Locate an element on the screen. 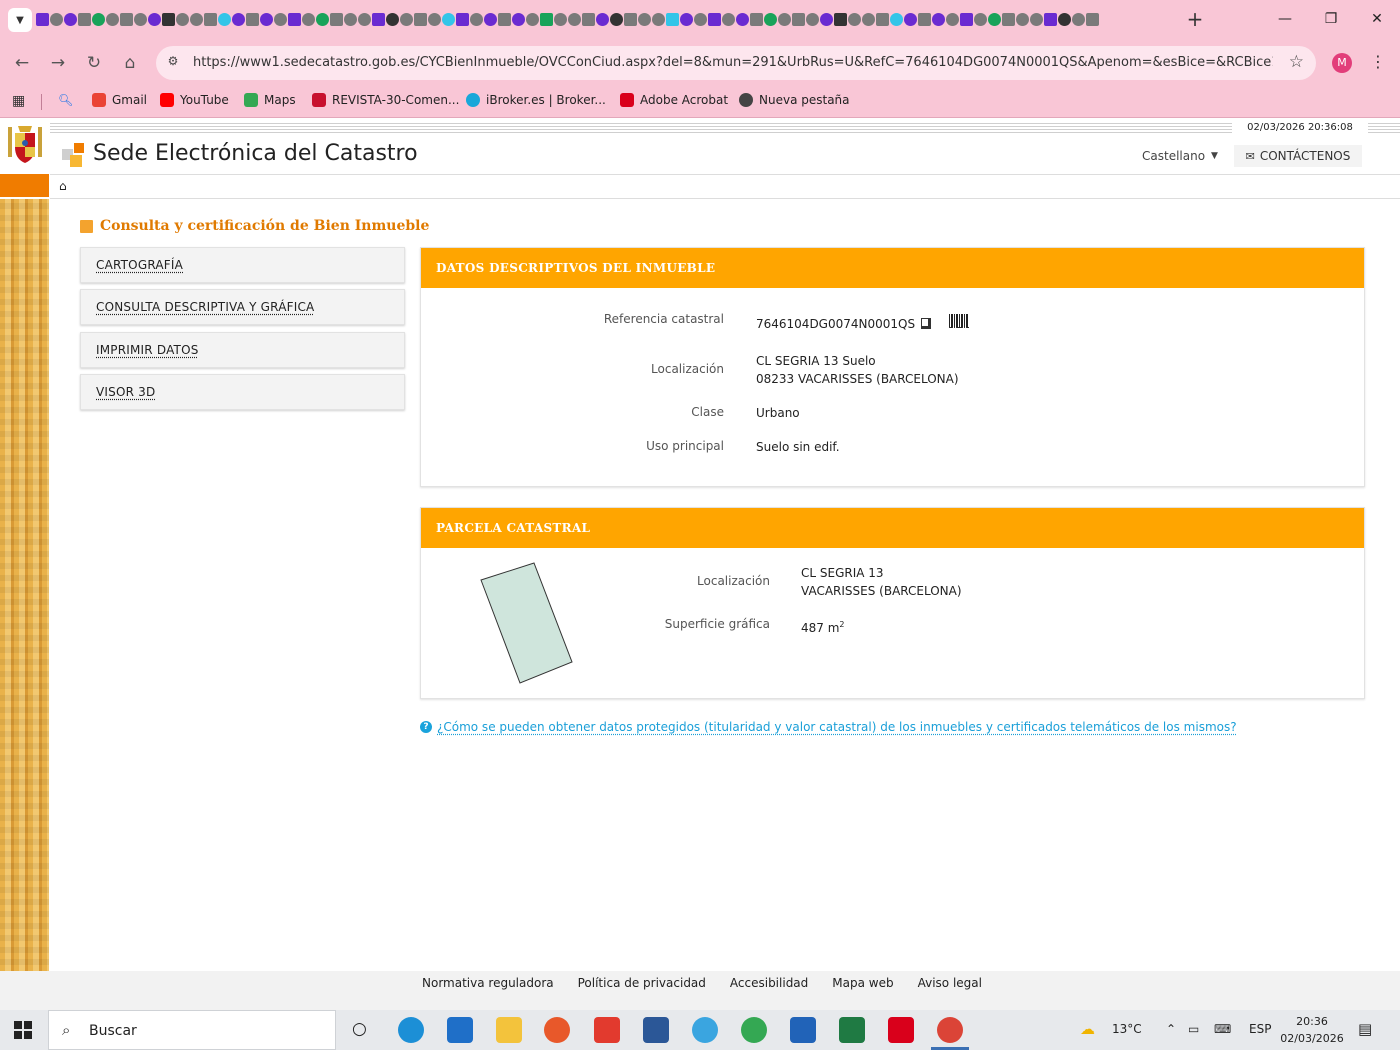 The image size is (1400, 1050). home-button: ⌂ is located at coordinates (130, 63).